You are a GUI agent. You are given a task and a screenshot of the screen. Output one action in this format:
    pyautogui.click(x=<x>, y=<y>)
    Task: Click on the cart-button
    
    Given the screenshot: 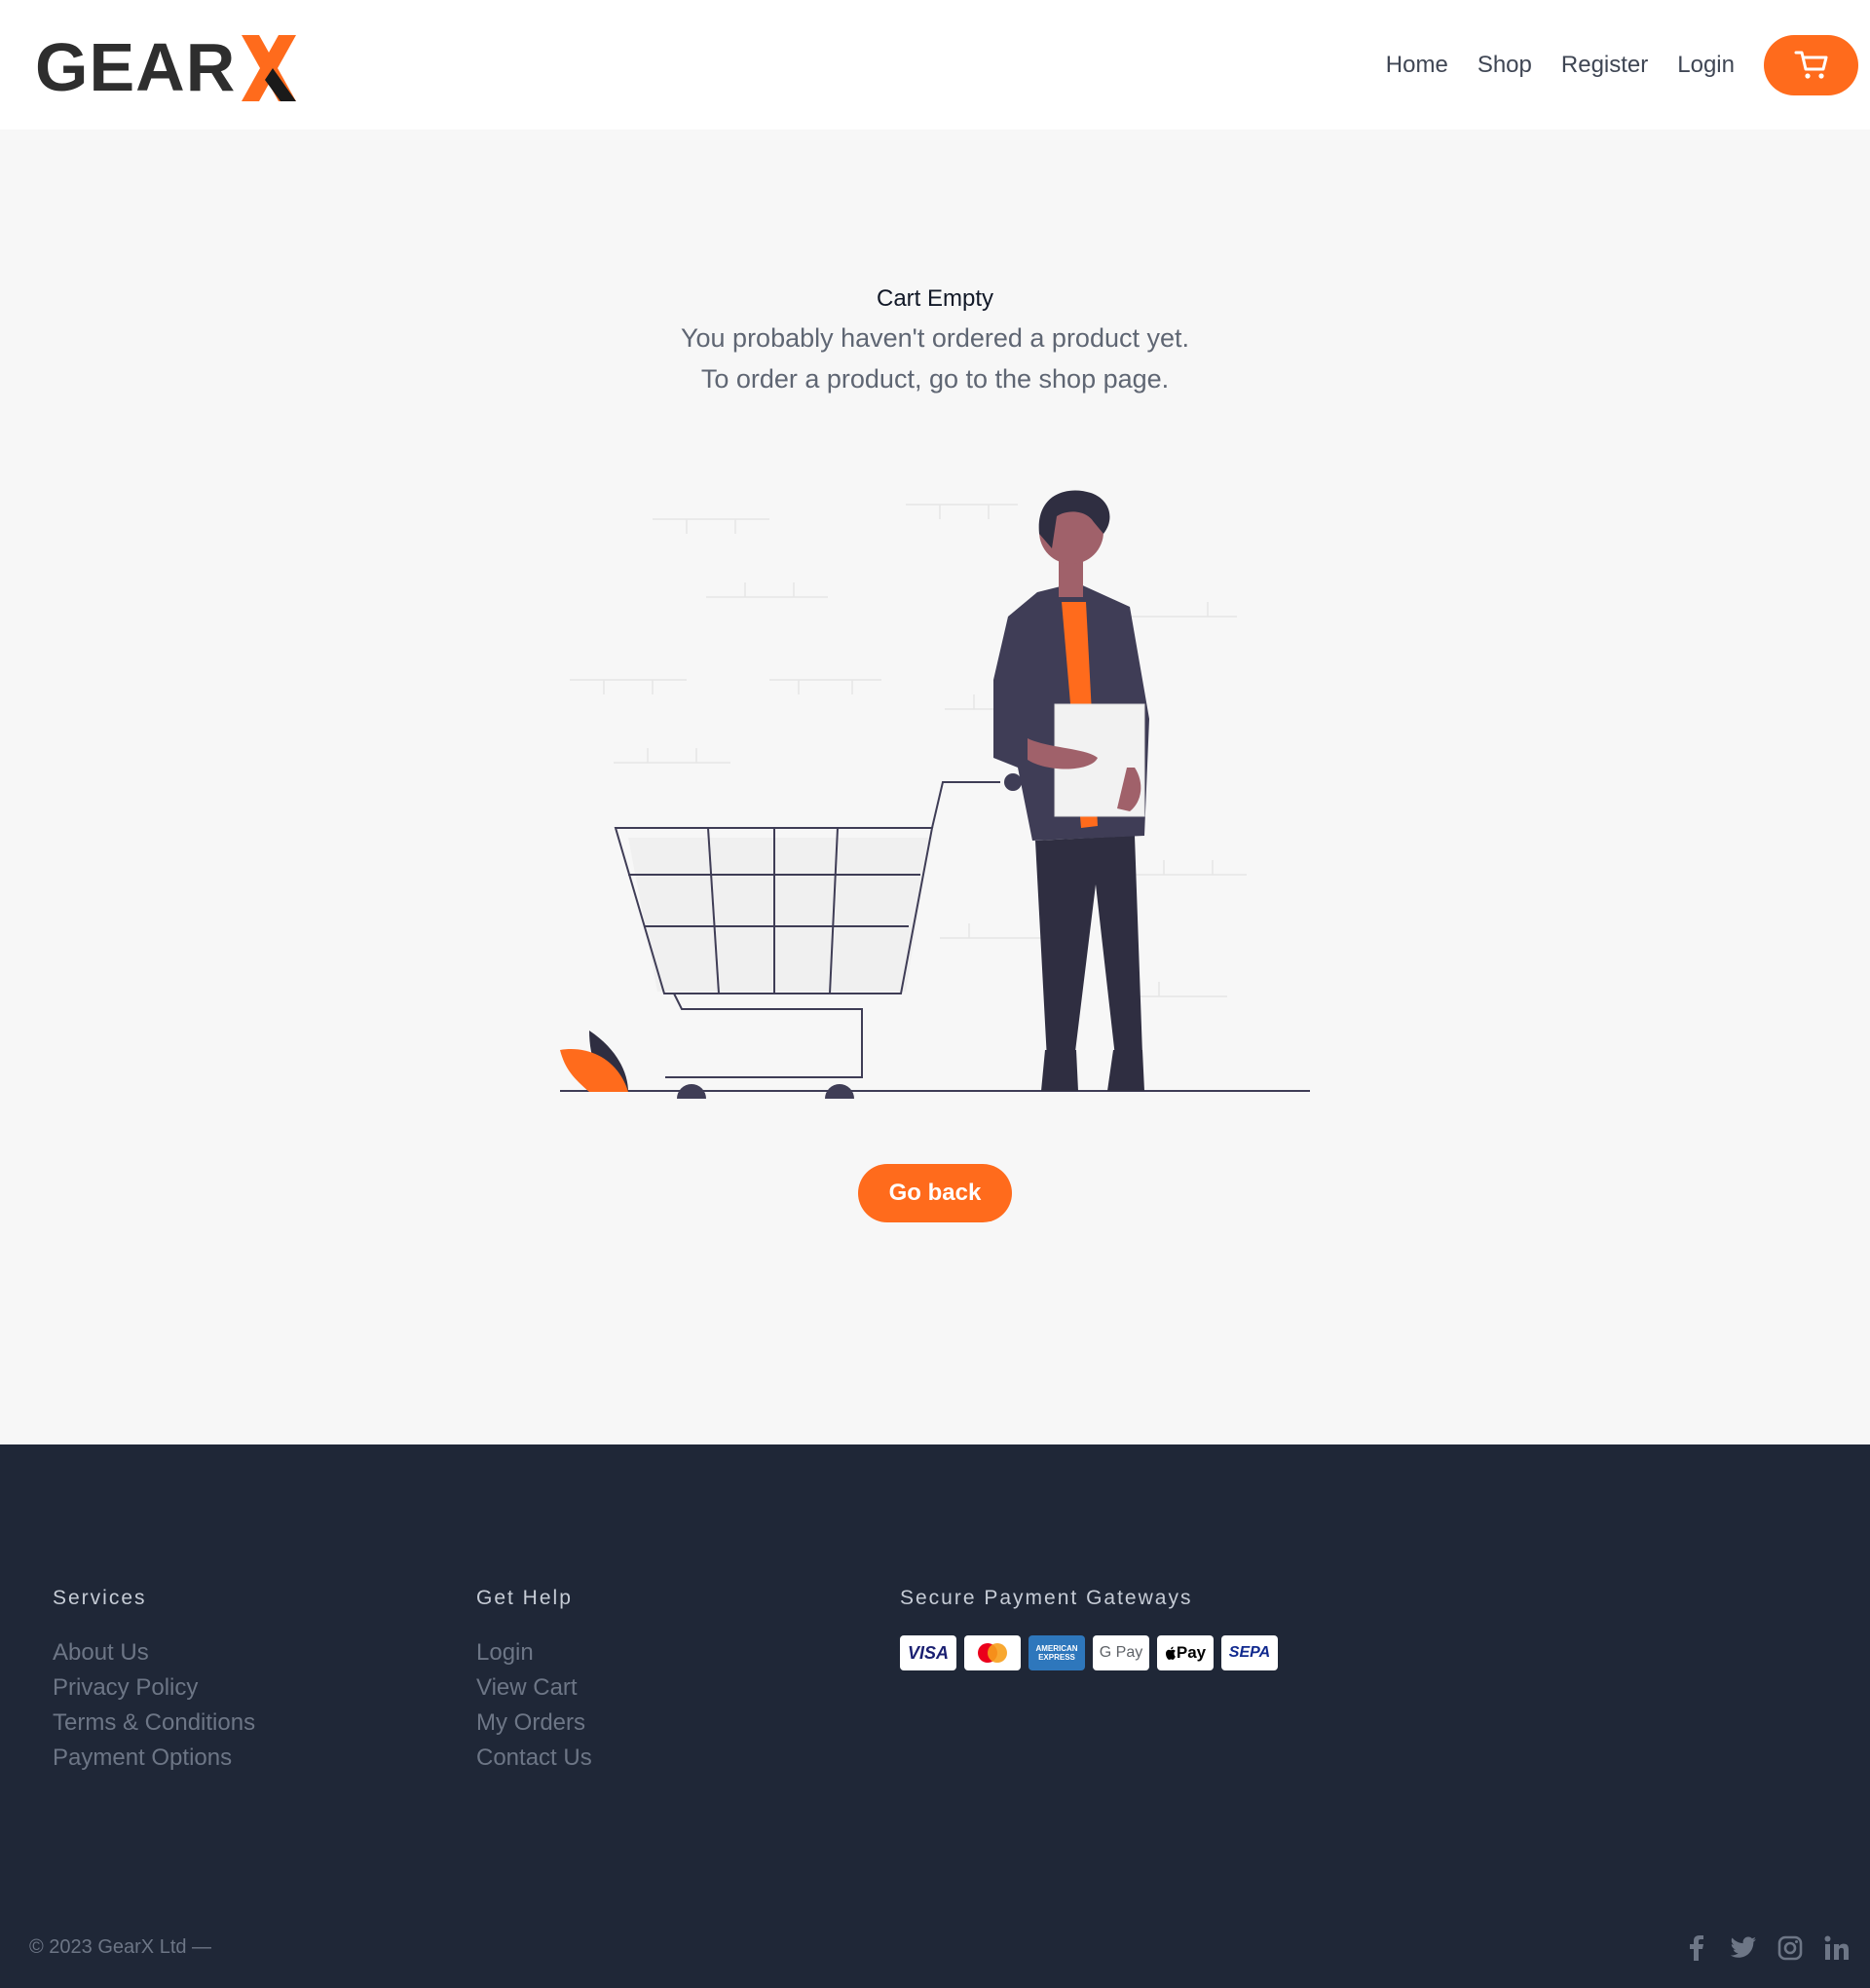 What is the action you would take?
    pyautogui.click(x=1811, y=64)
    